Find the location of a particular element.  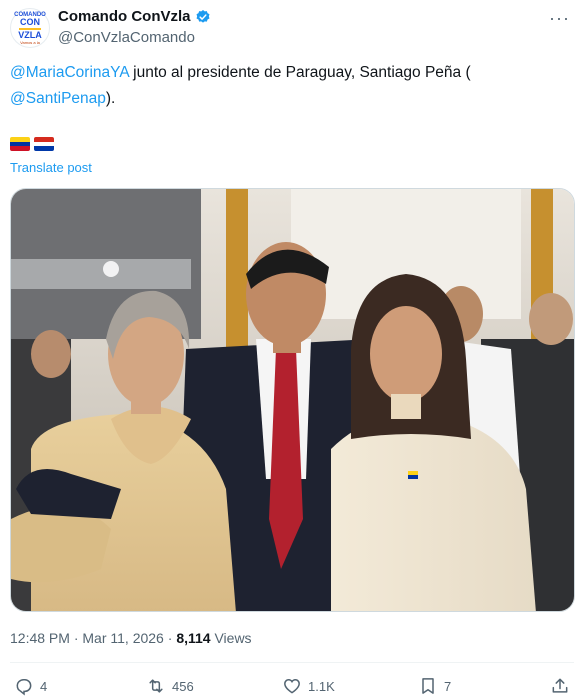

like-count: 1.1K is located at coordinates (321, 686).